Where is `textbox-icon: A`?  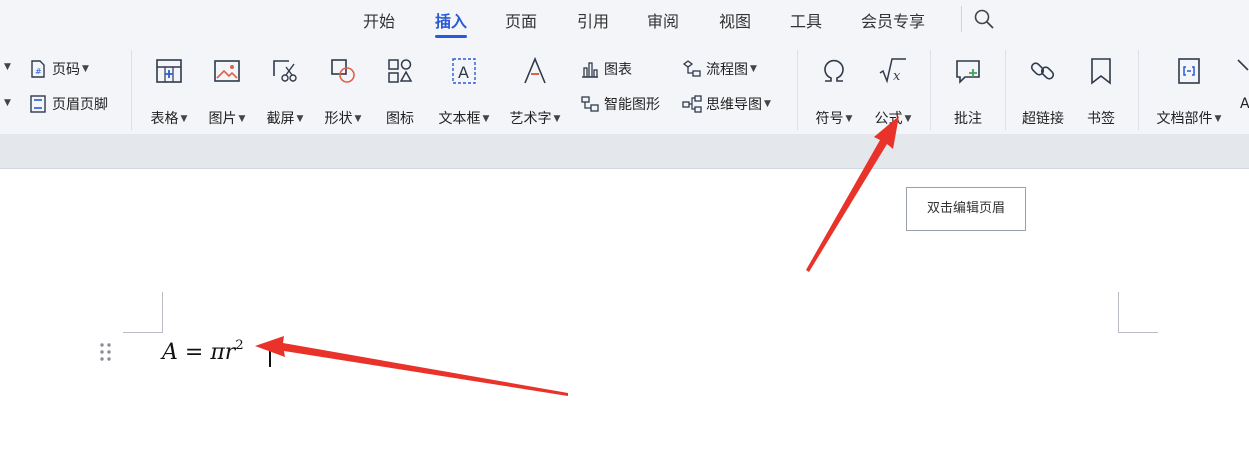
textbox-icon: A is located at coordinates (464, 71).